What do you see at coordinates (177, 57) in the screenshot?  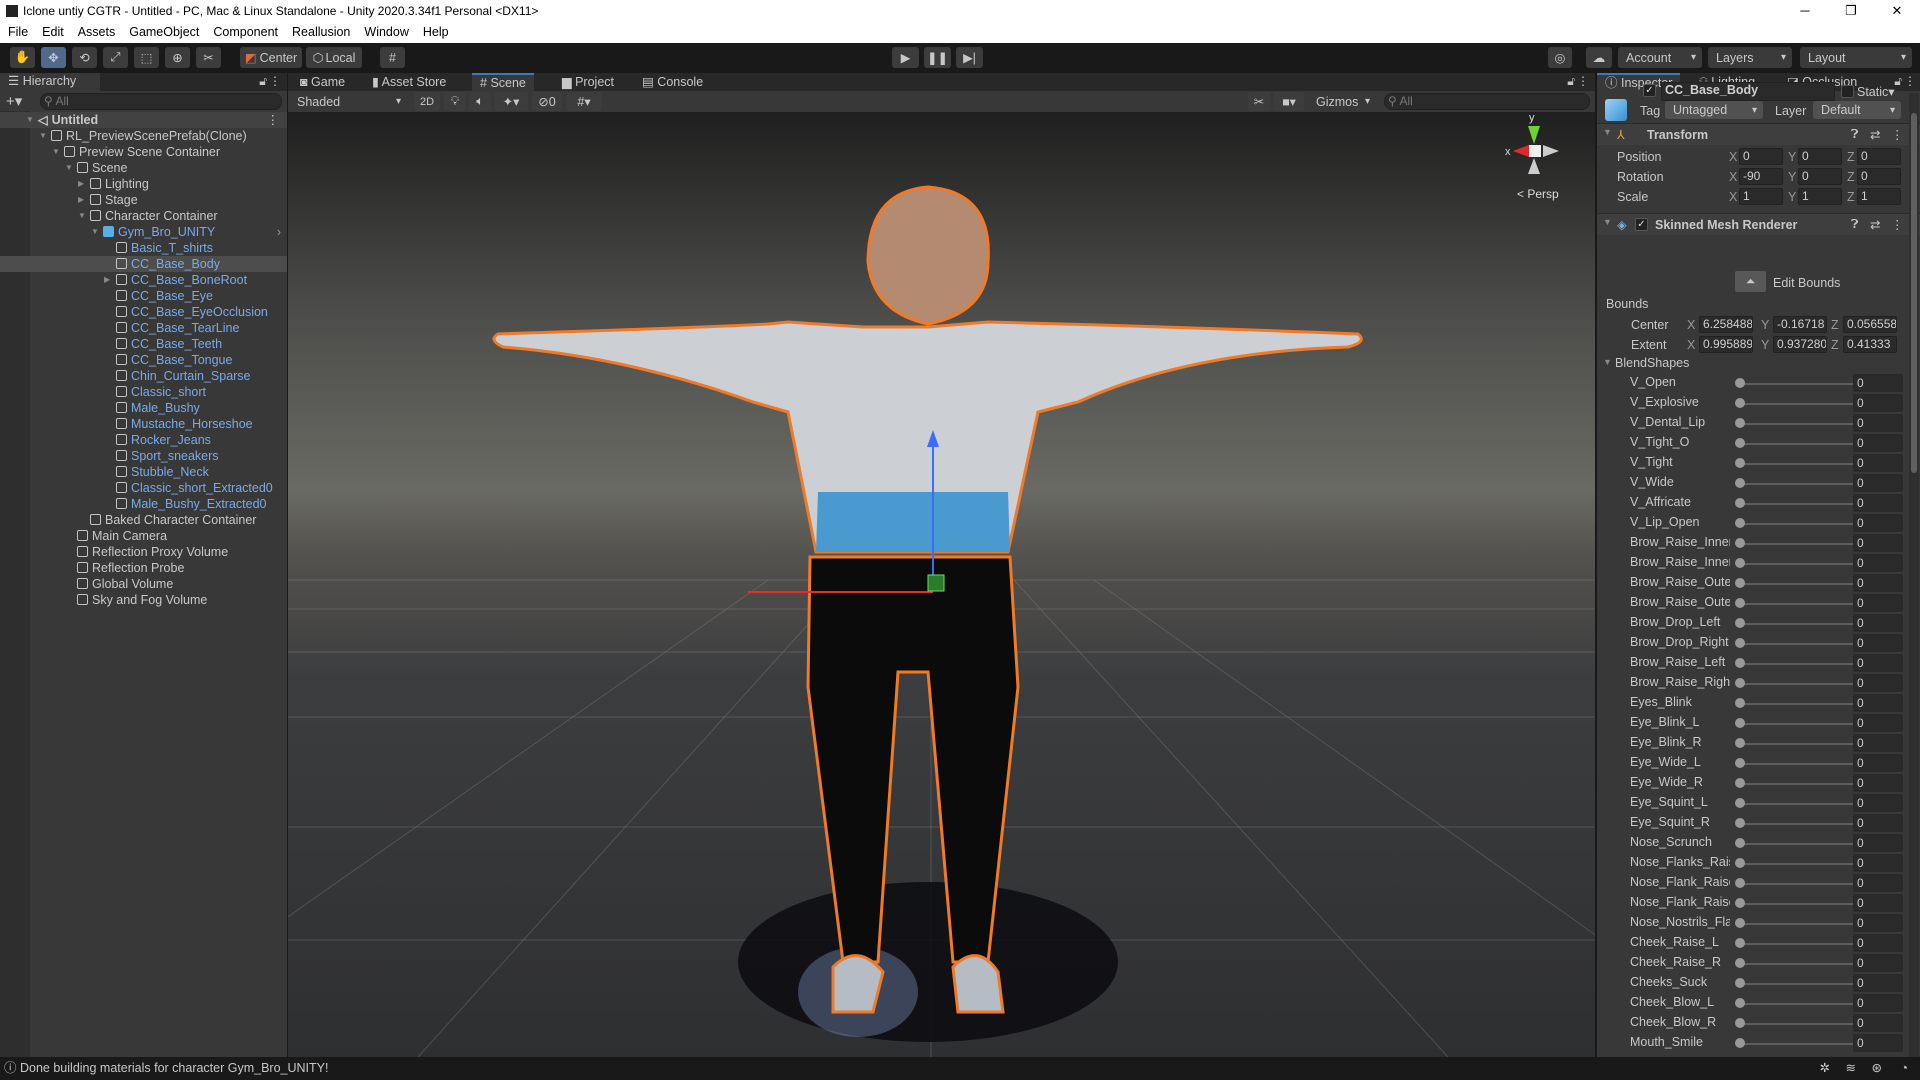 I see `transform-tool-icon: ⊕` at bounding box center [177, 57].